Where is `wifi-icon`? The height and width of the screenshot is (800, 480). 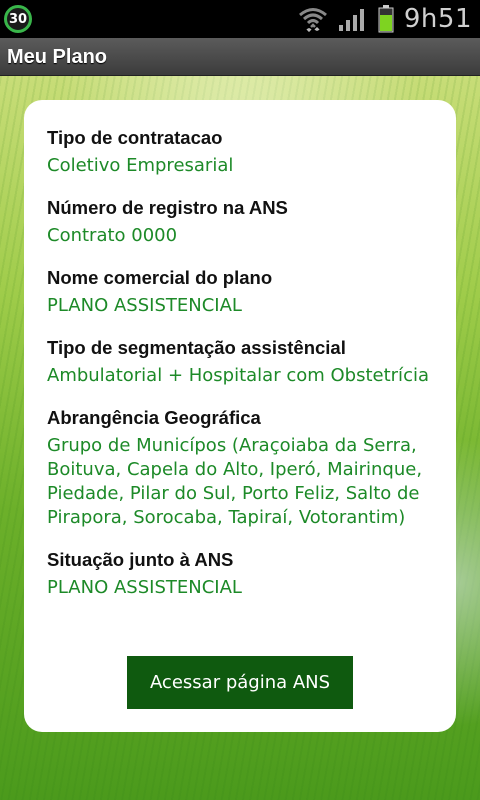 wifi-icon is located at coordinates (313, 19).